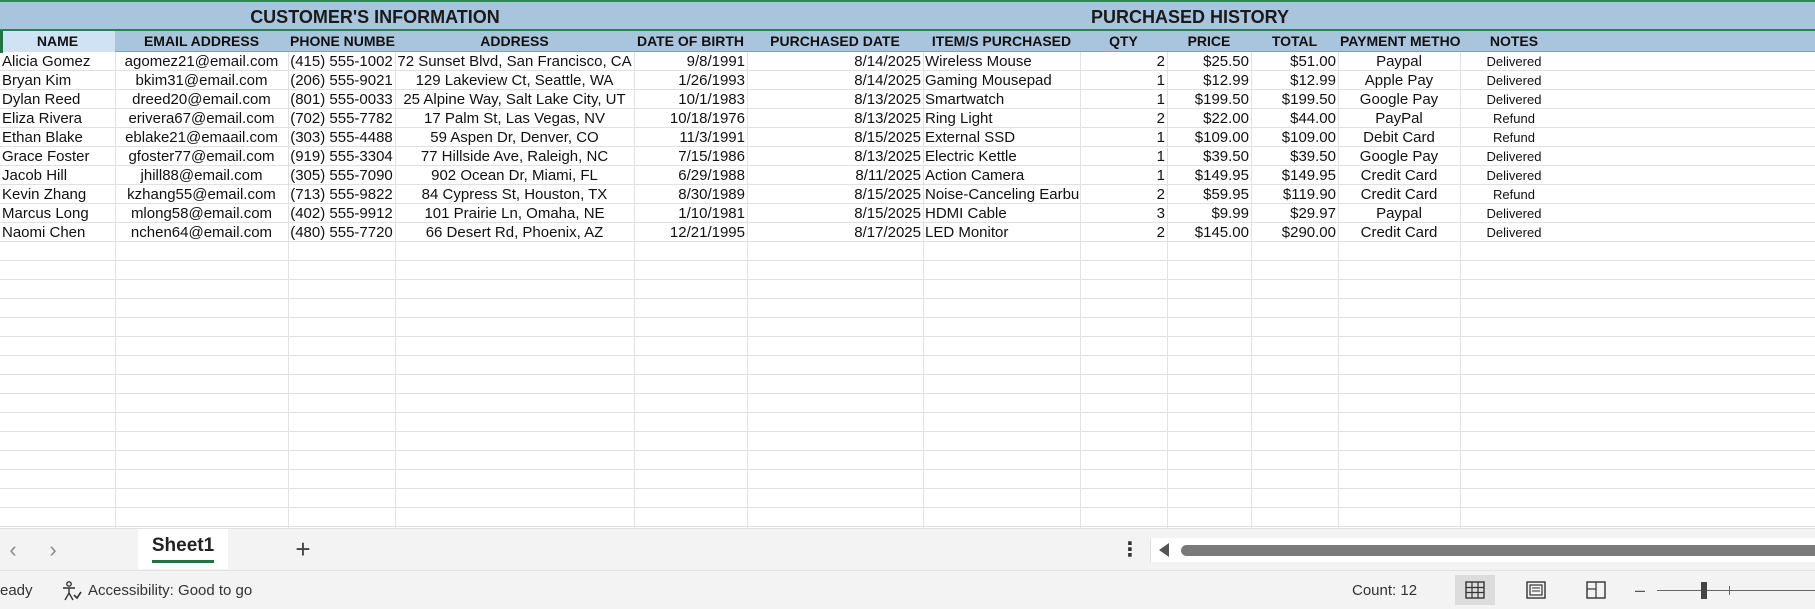 The image size is (1815, 609). I want to click on cell-qty: 3, so click(1123, 213).